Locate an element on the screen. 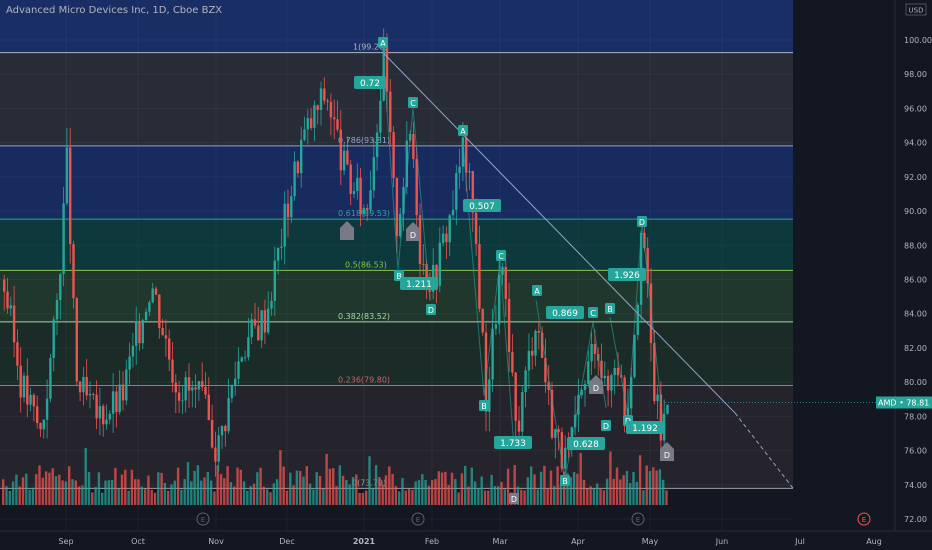 This screenshot has height=550, width=932. price-tick-label: 92.00 is located at coordinates (915, 177).